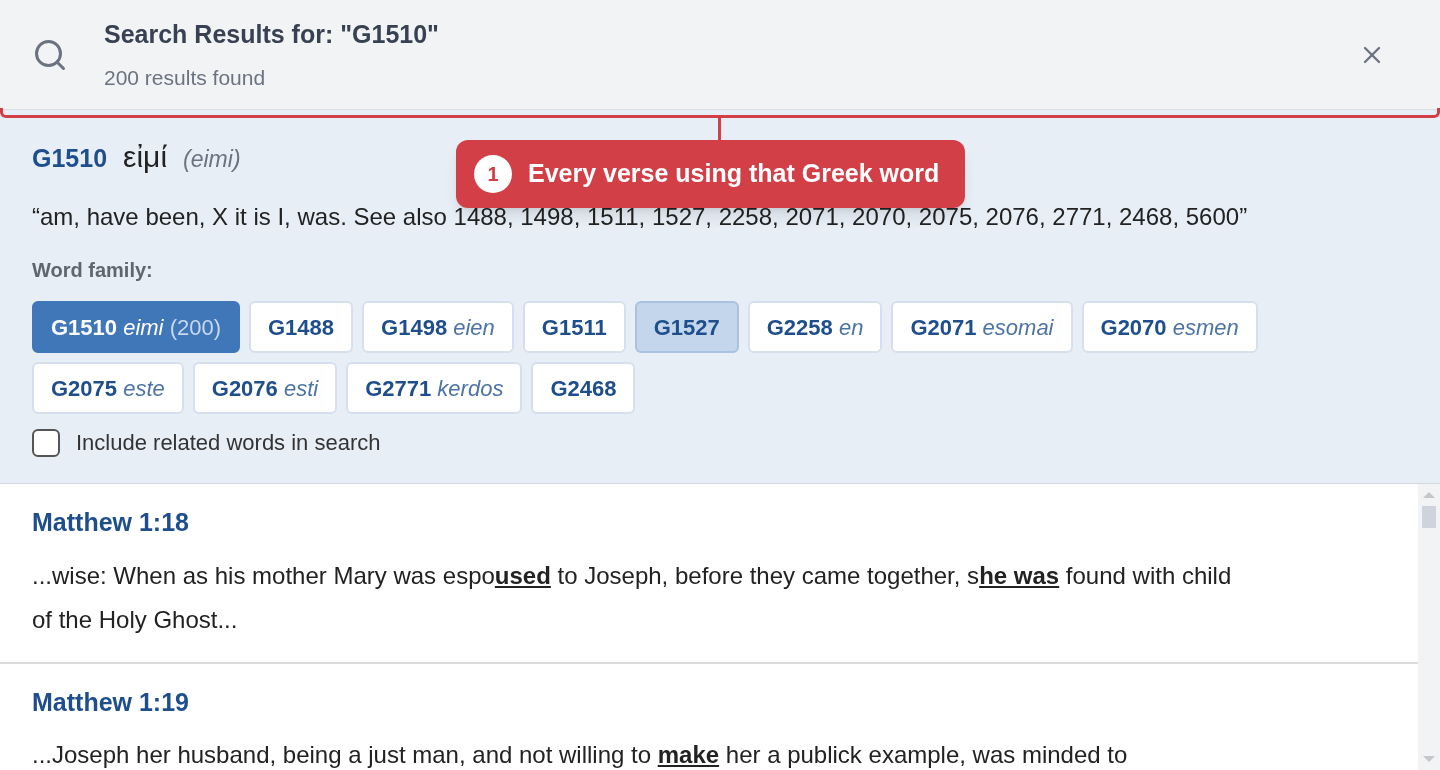  I want to click on word-family-chip: G2076 esti, so click(265, 388).